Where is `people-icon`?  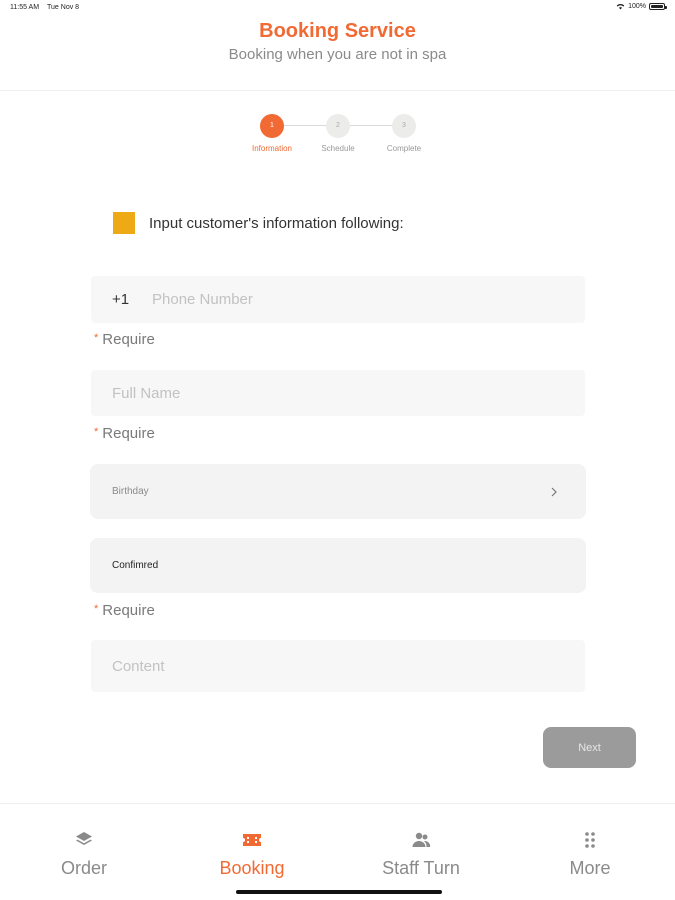 people-icon is located at coordinates (421, 839).